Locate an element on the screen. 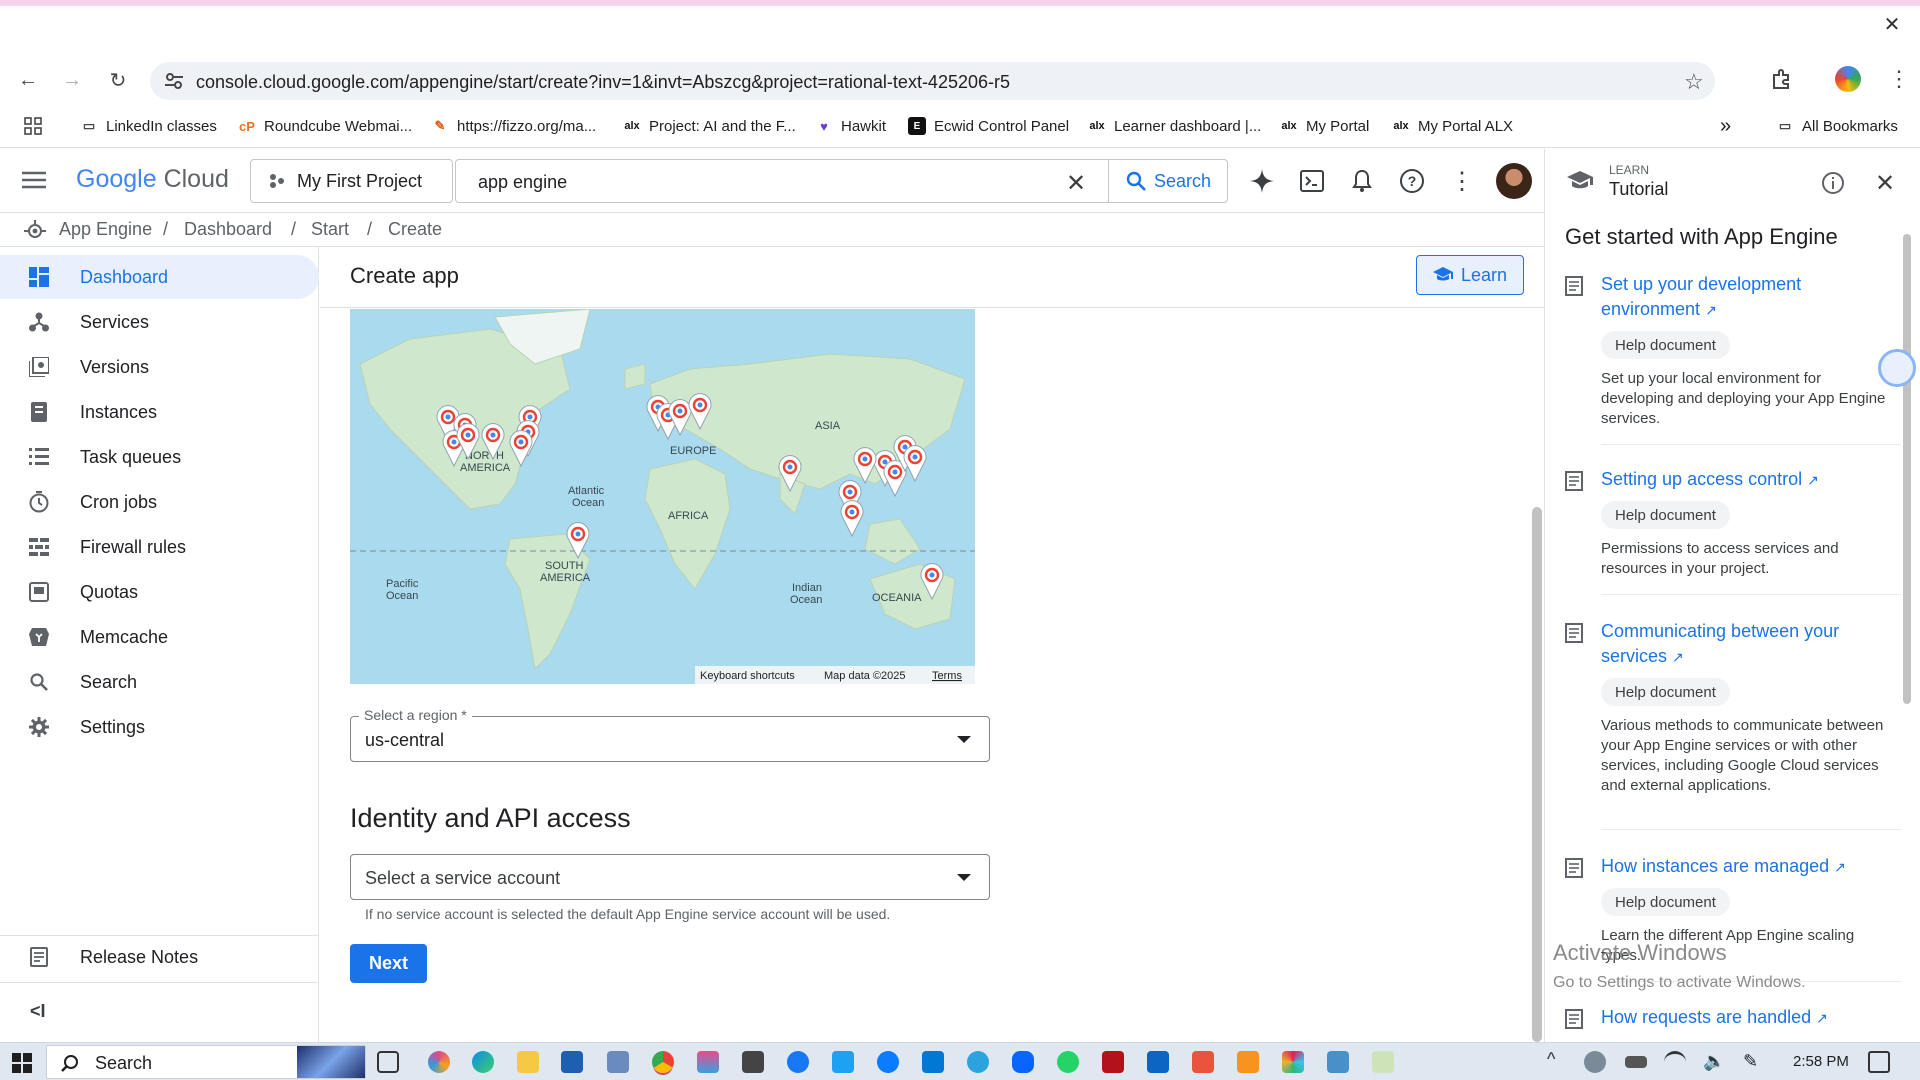  clear-search-icon: ✕ is located at coordinates (1076, 183).